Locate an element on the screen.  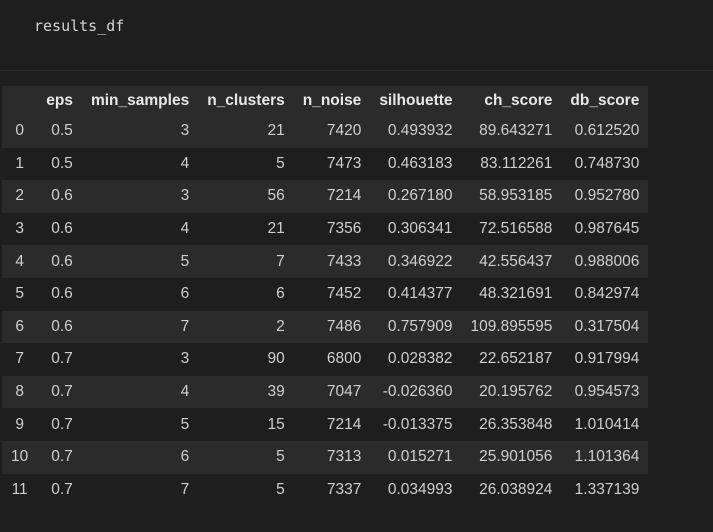
silhouette-cell: 0.414377 is located at coordinates (420, 294).